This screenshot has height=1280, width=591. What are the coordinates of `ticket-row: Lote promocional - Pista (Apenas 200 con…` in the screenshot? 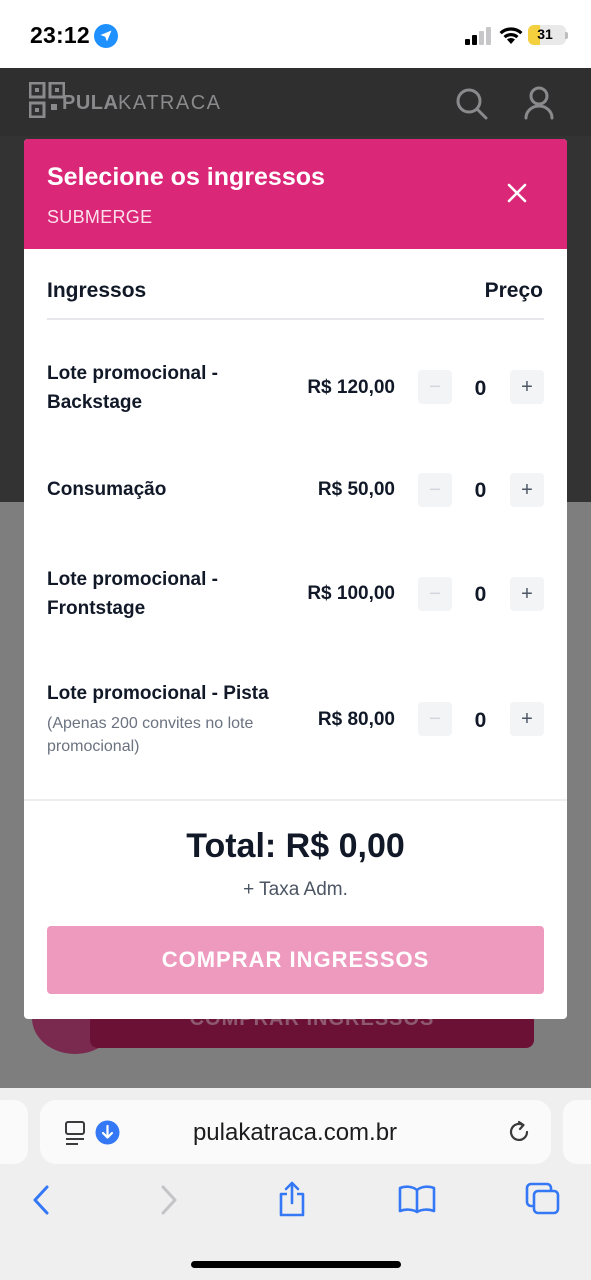 It's located at (295, 724).